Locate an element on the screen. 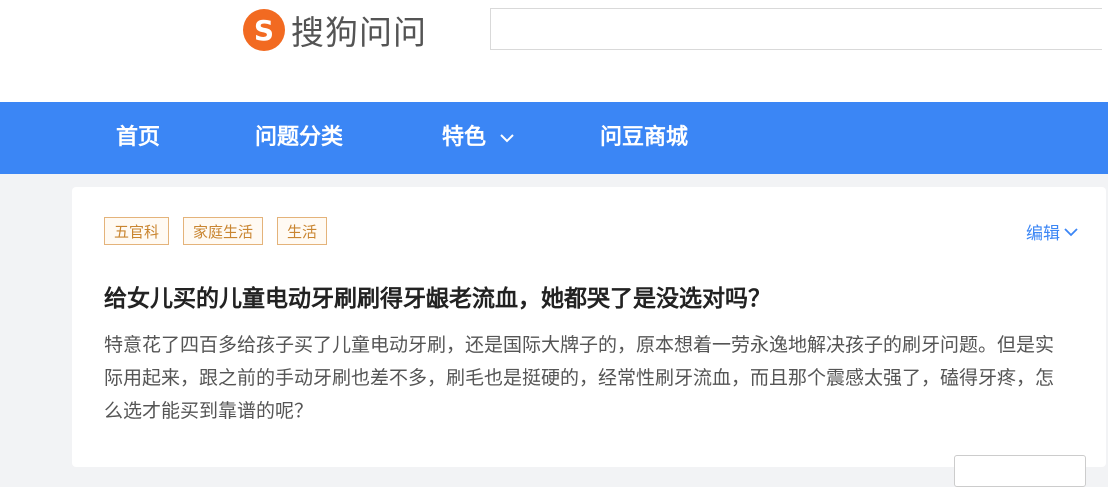  nav-item-label: 问题分类 is located at coordinates (299, 137).